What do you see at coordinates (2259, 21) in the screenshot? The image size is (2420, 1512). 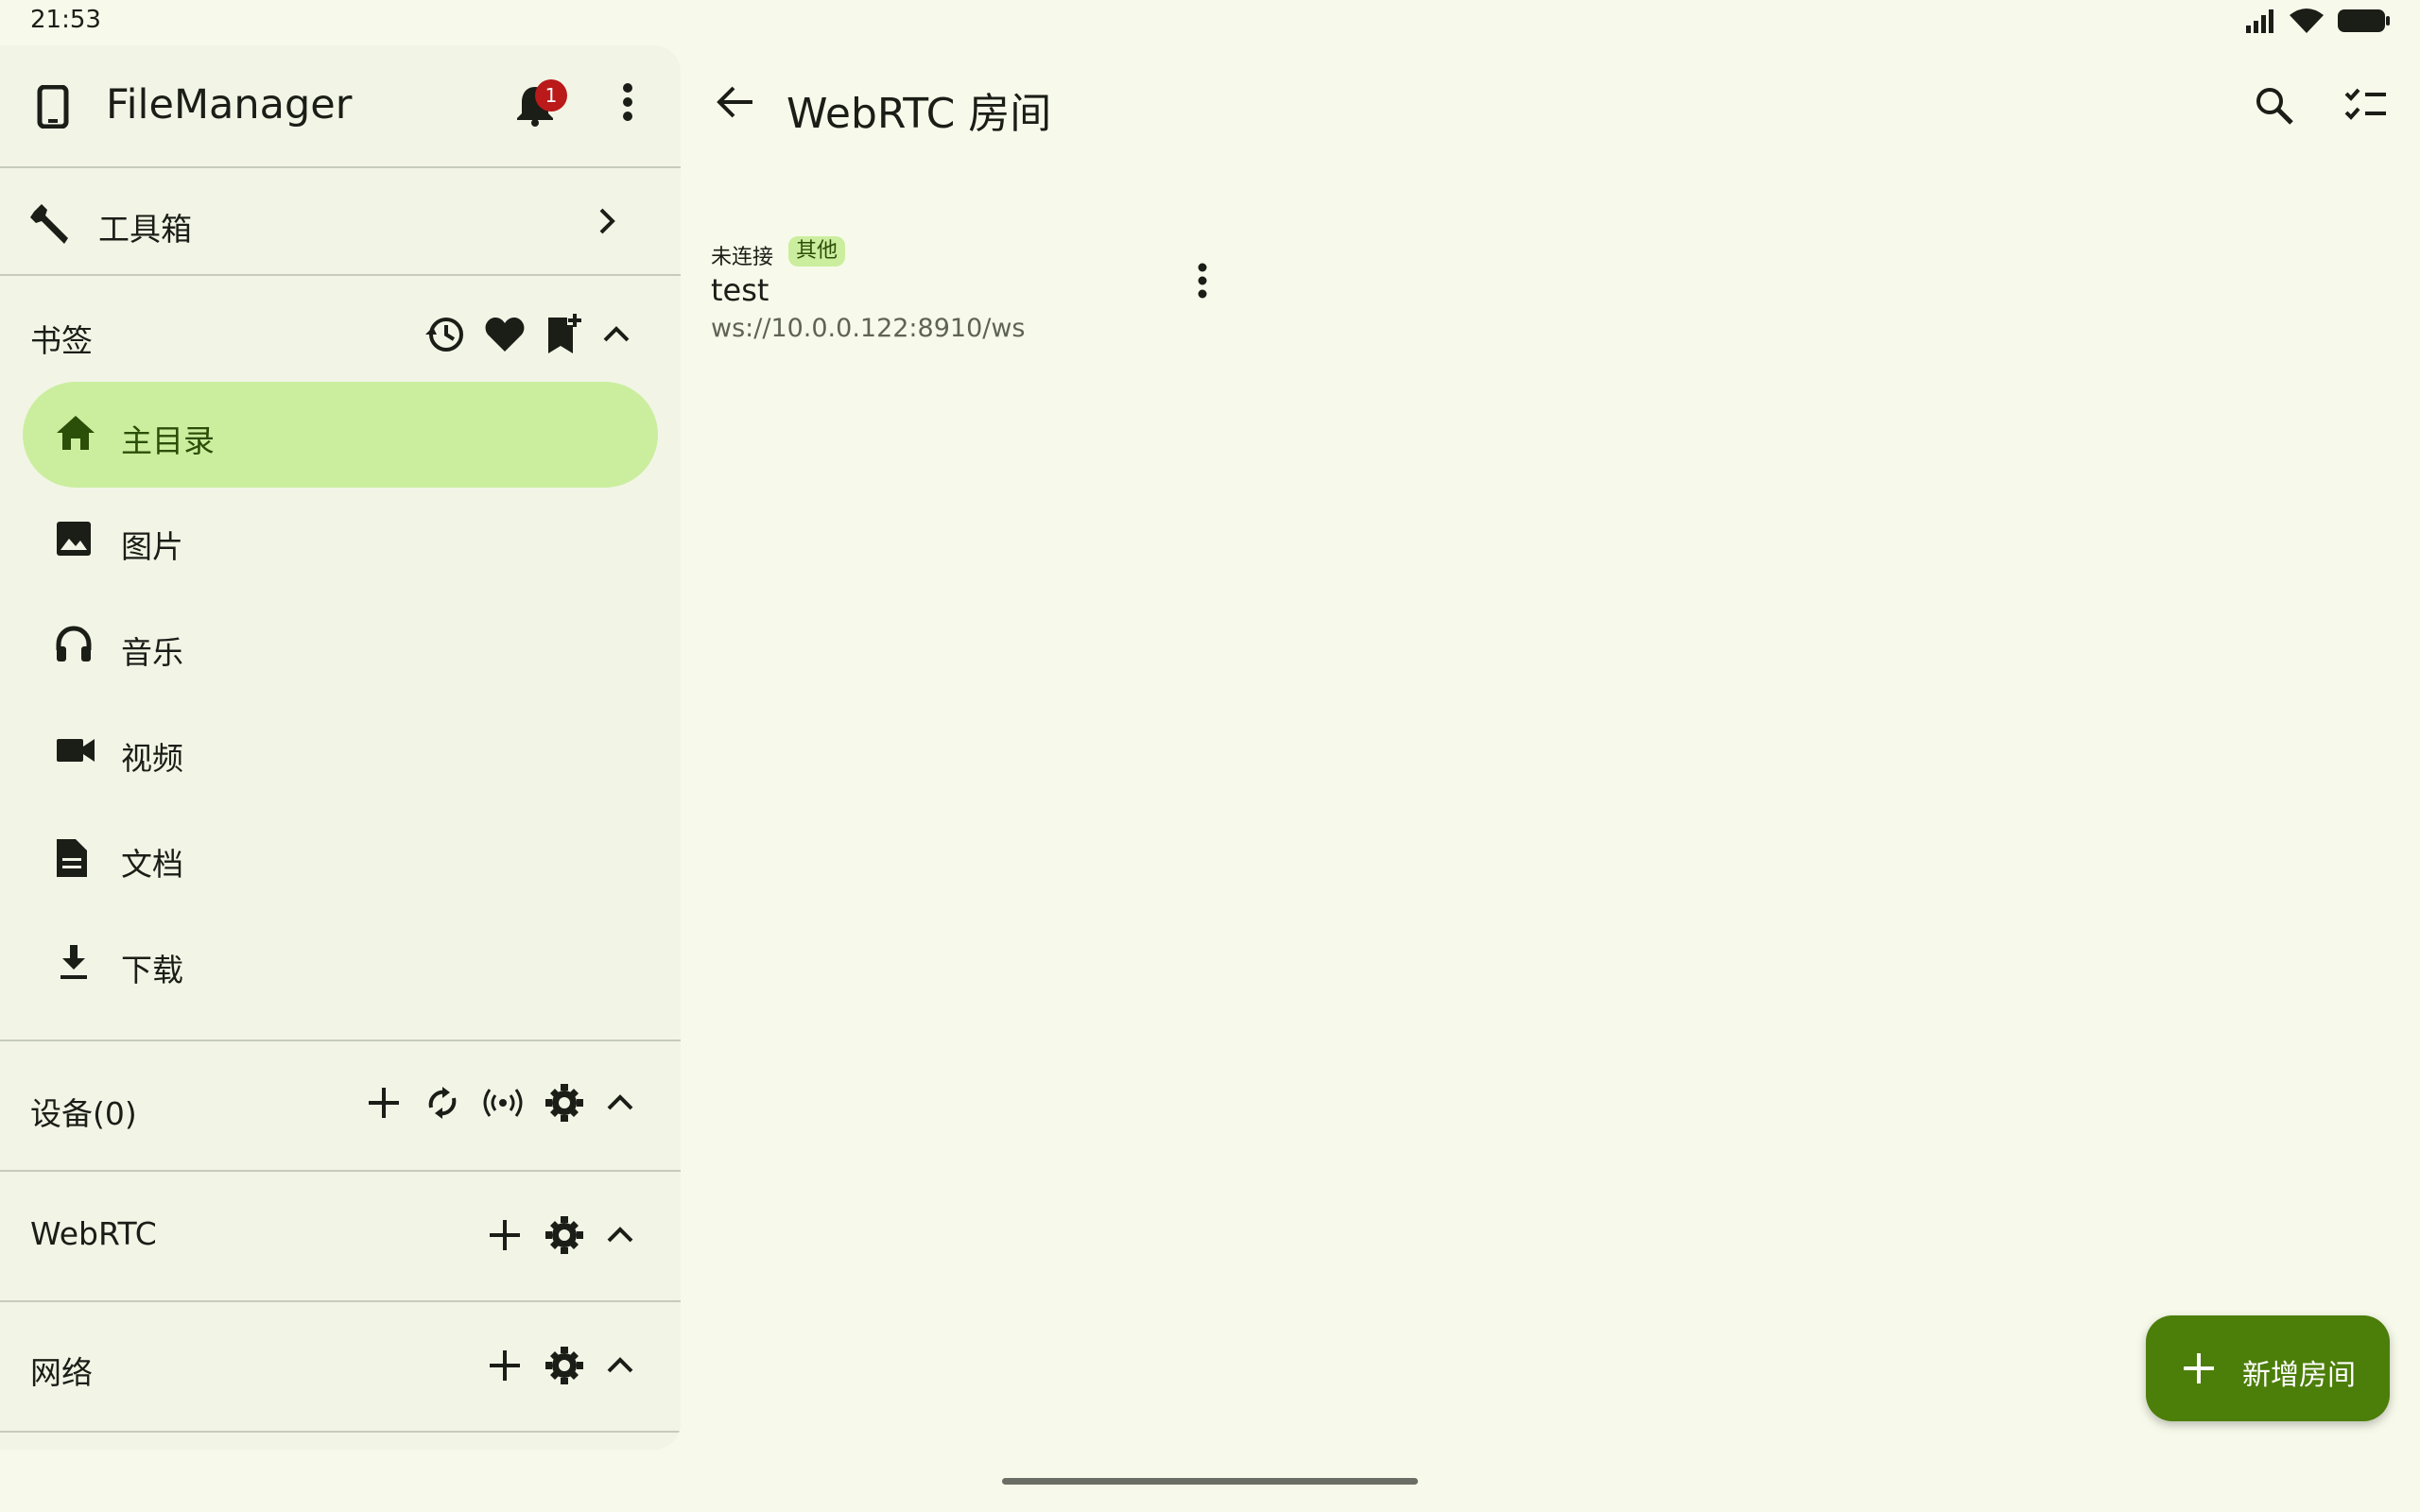 I see `signal-icon` at bounding box center [2259, 21].